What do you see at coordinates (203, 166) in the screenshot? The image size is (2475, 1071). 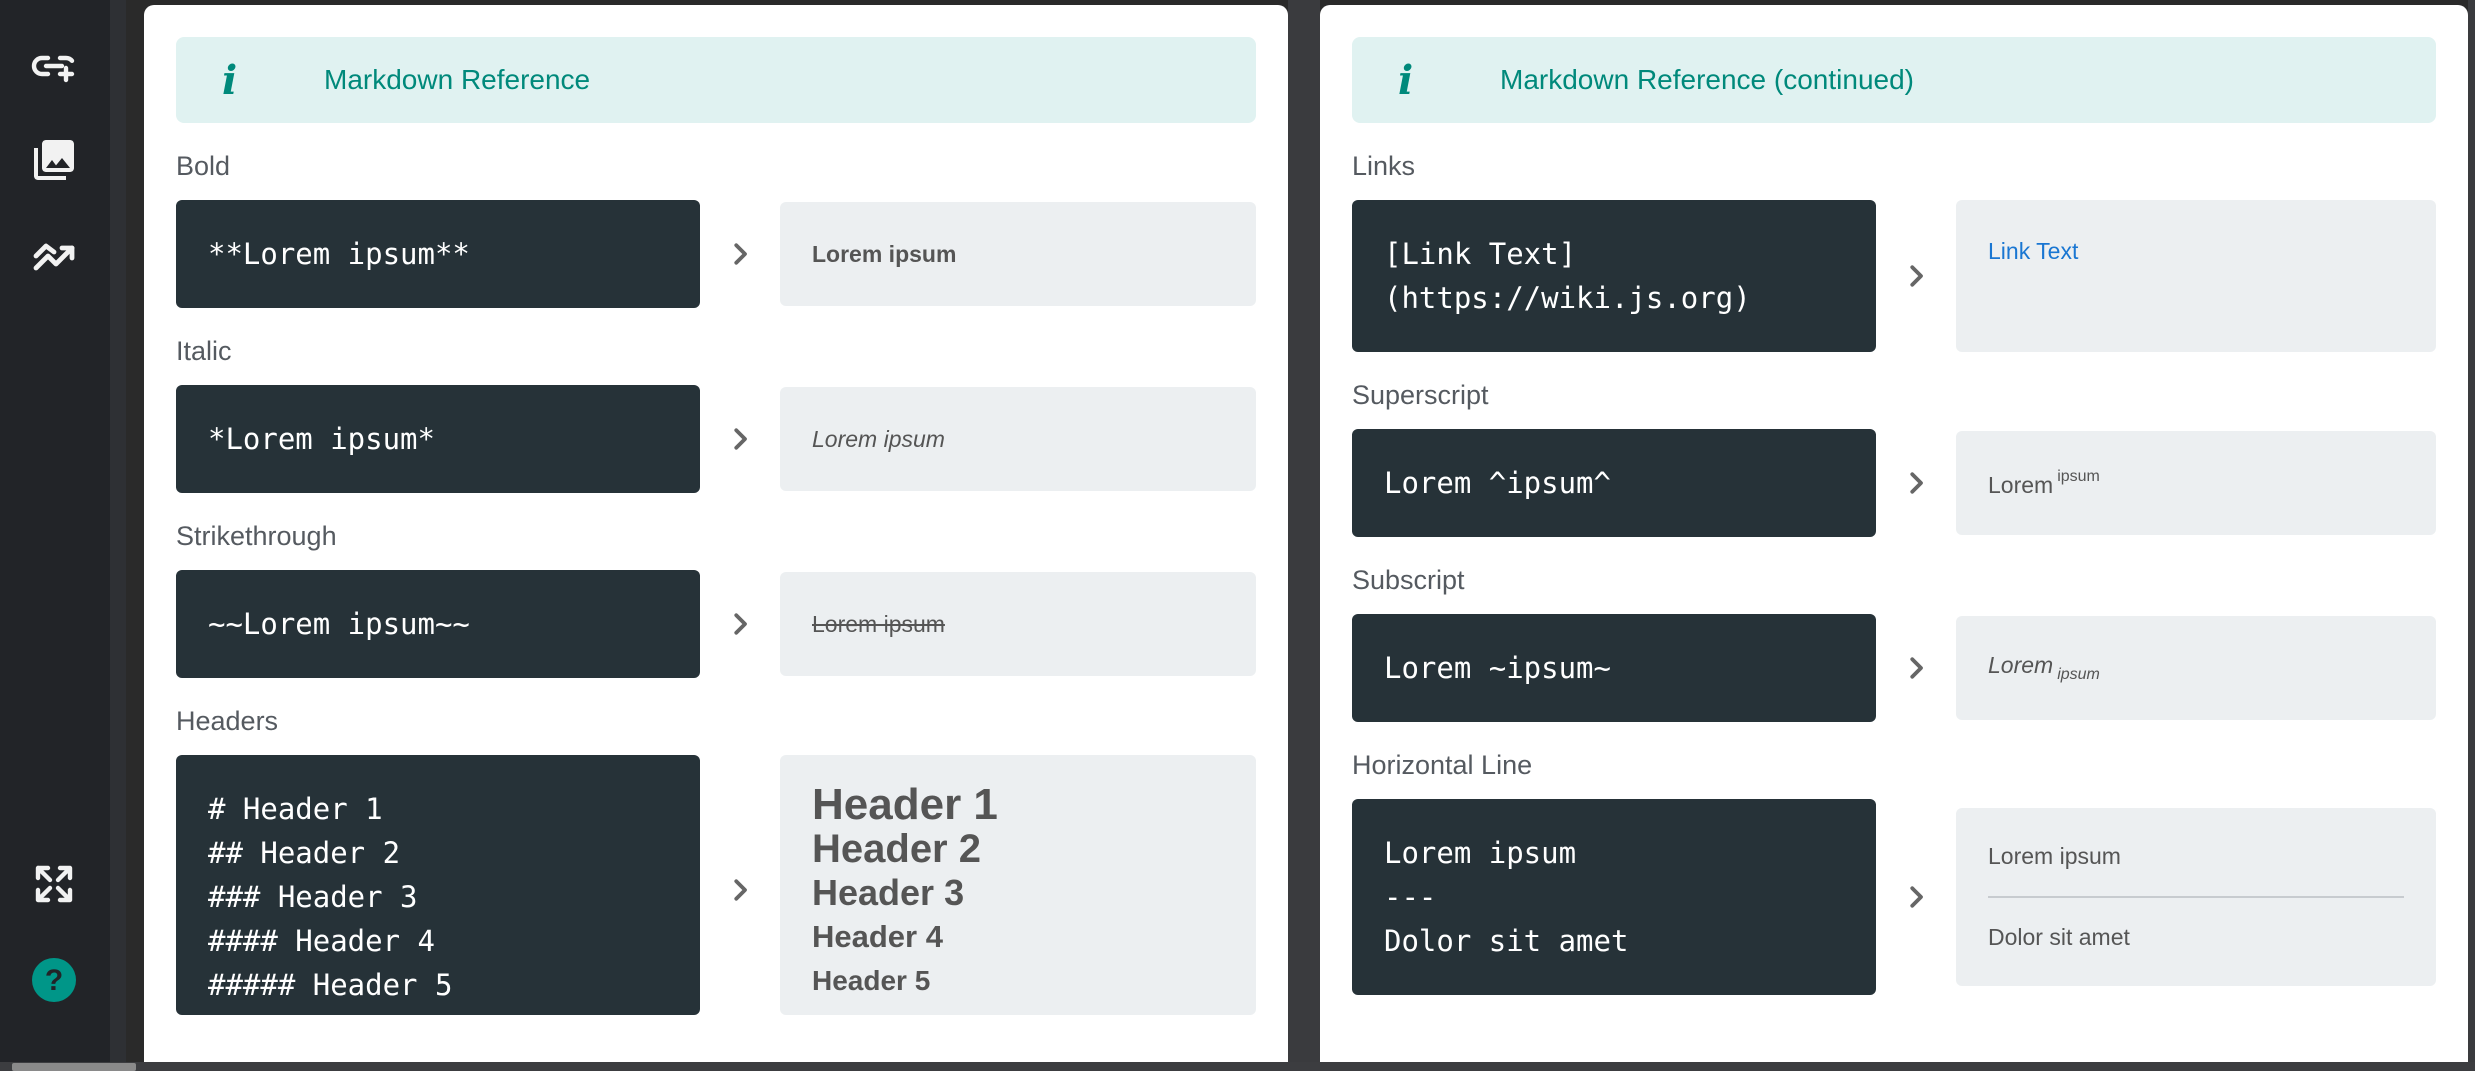 I see `section-label-bold: Bold` at bounding box center [203, 166].